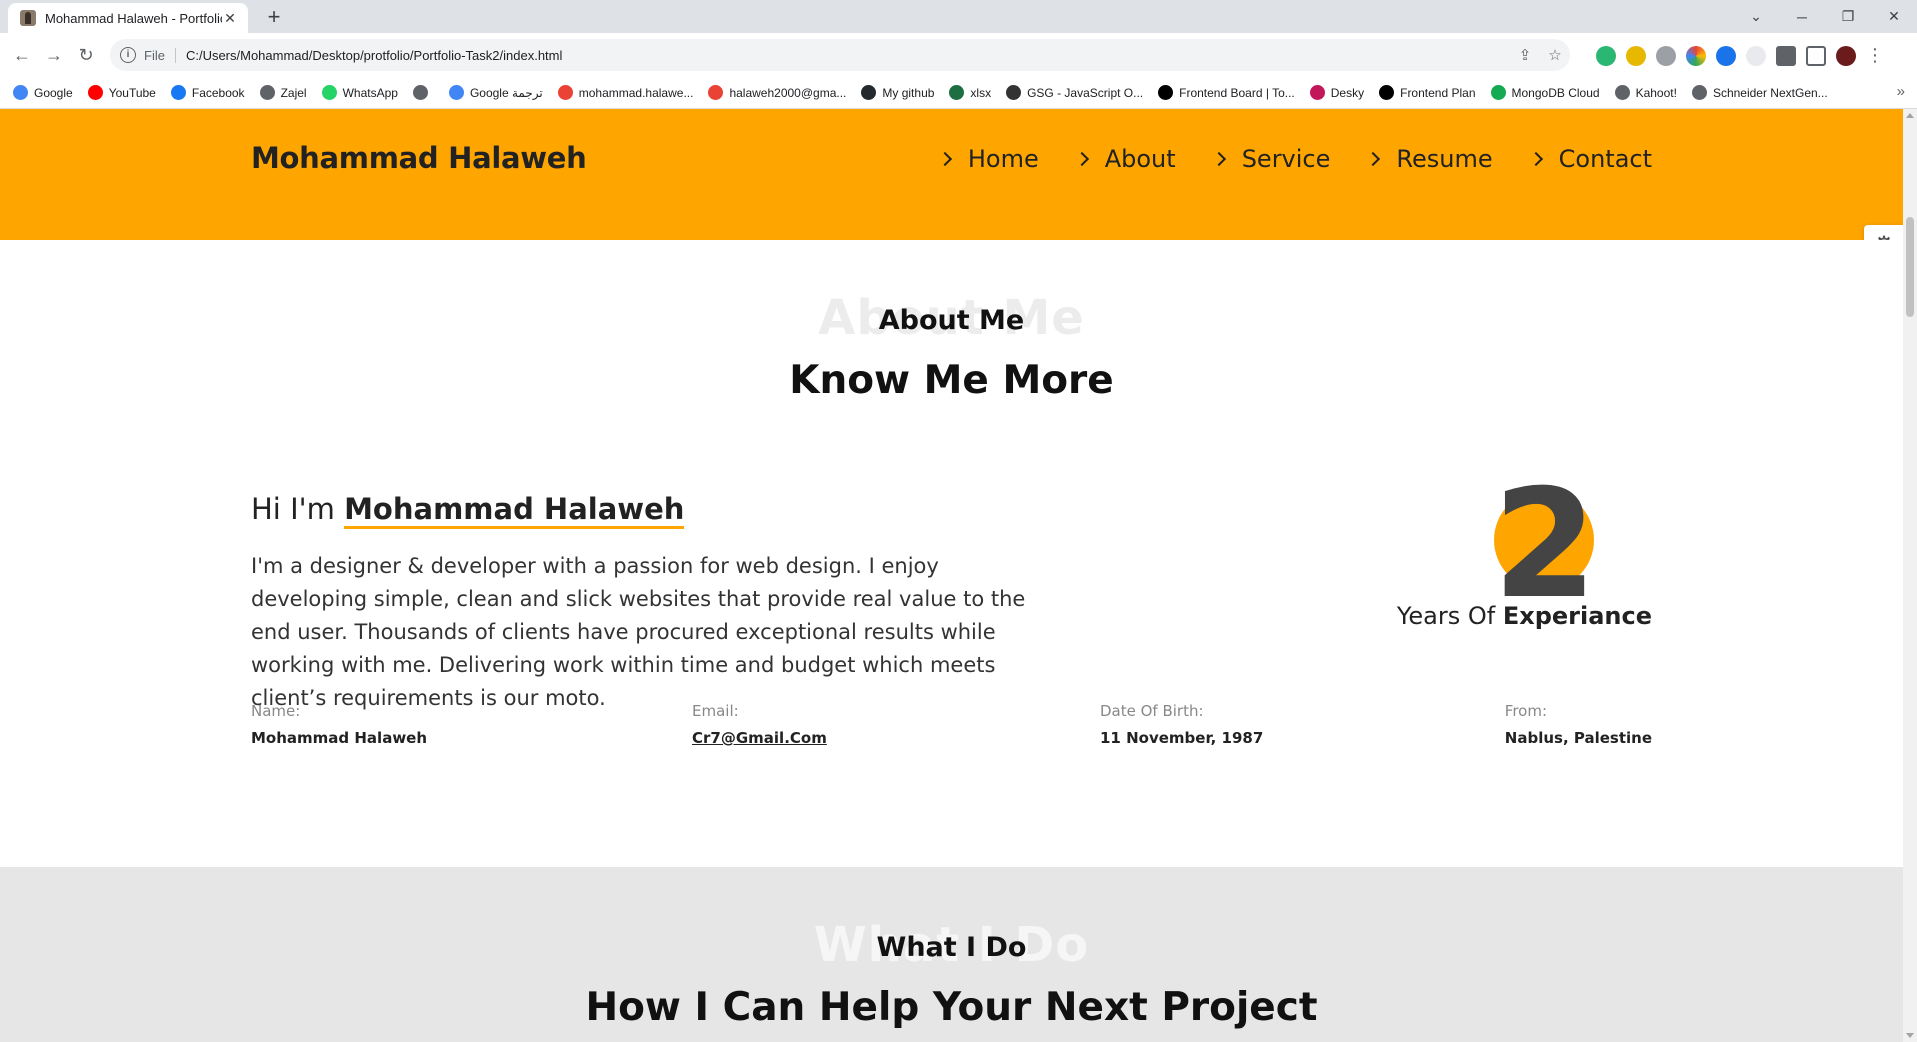 The width and height of the screenshot is (1917, 1042). I want to click on minimize-icon: ─, so click(1802, 16).